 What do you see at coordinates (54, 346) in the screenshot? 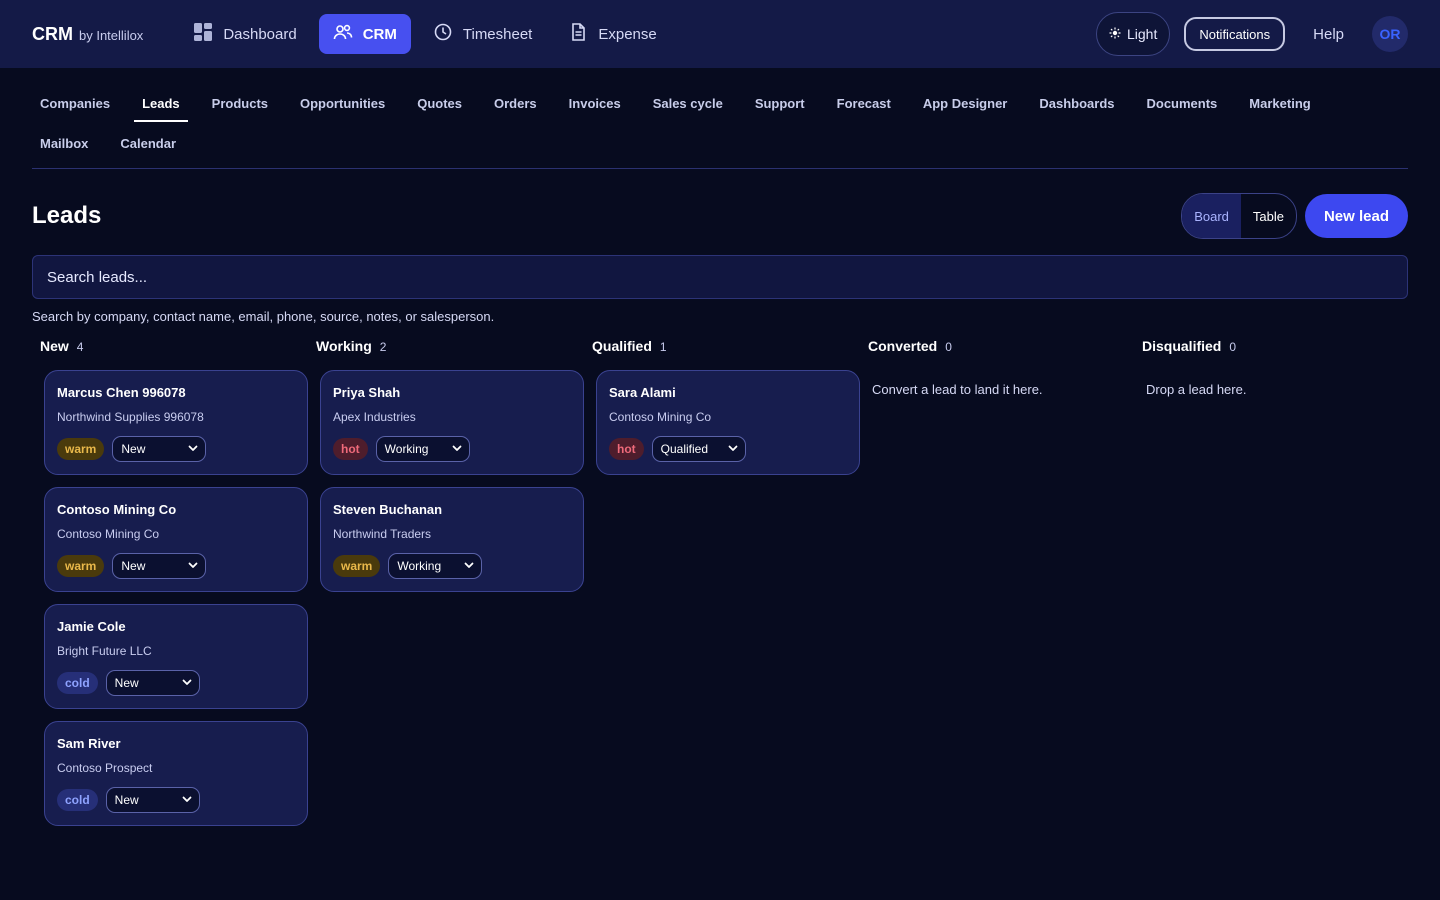
I see `column-title: New` at bounding box center [54, 346].